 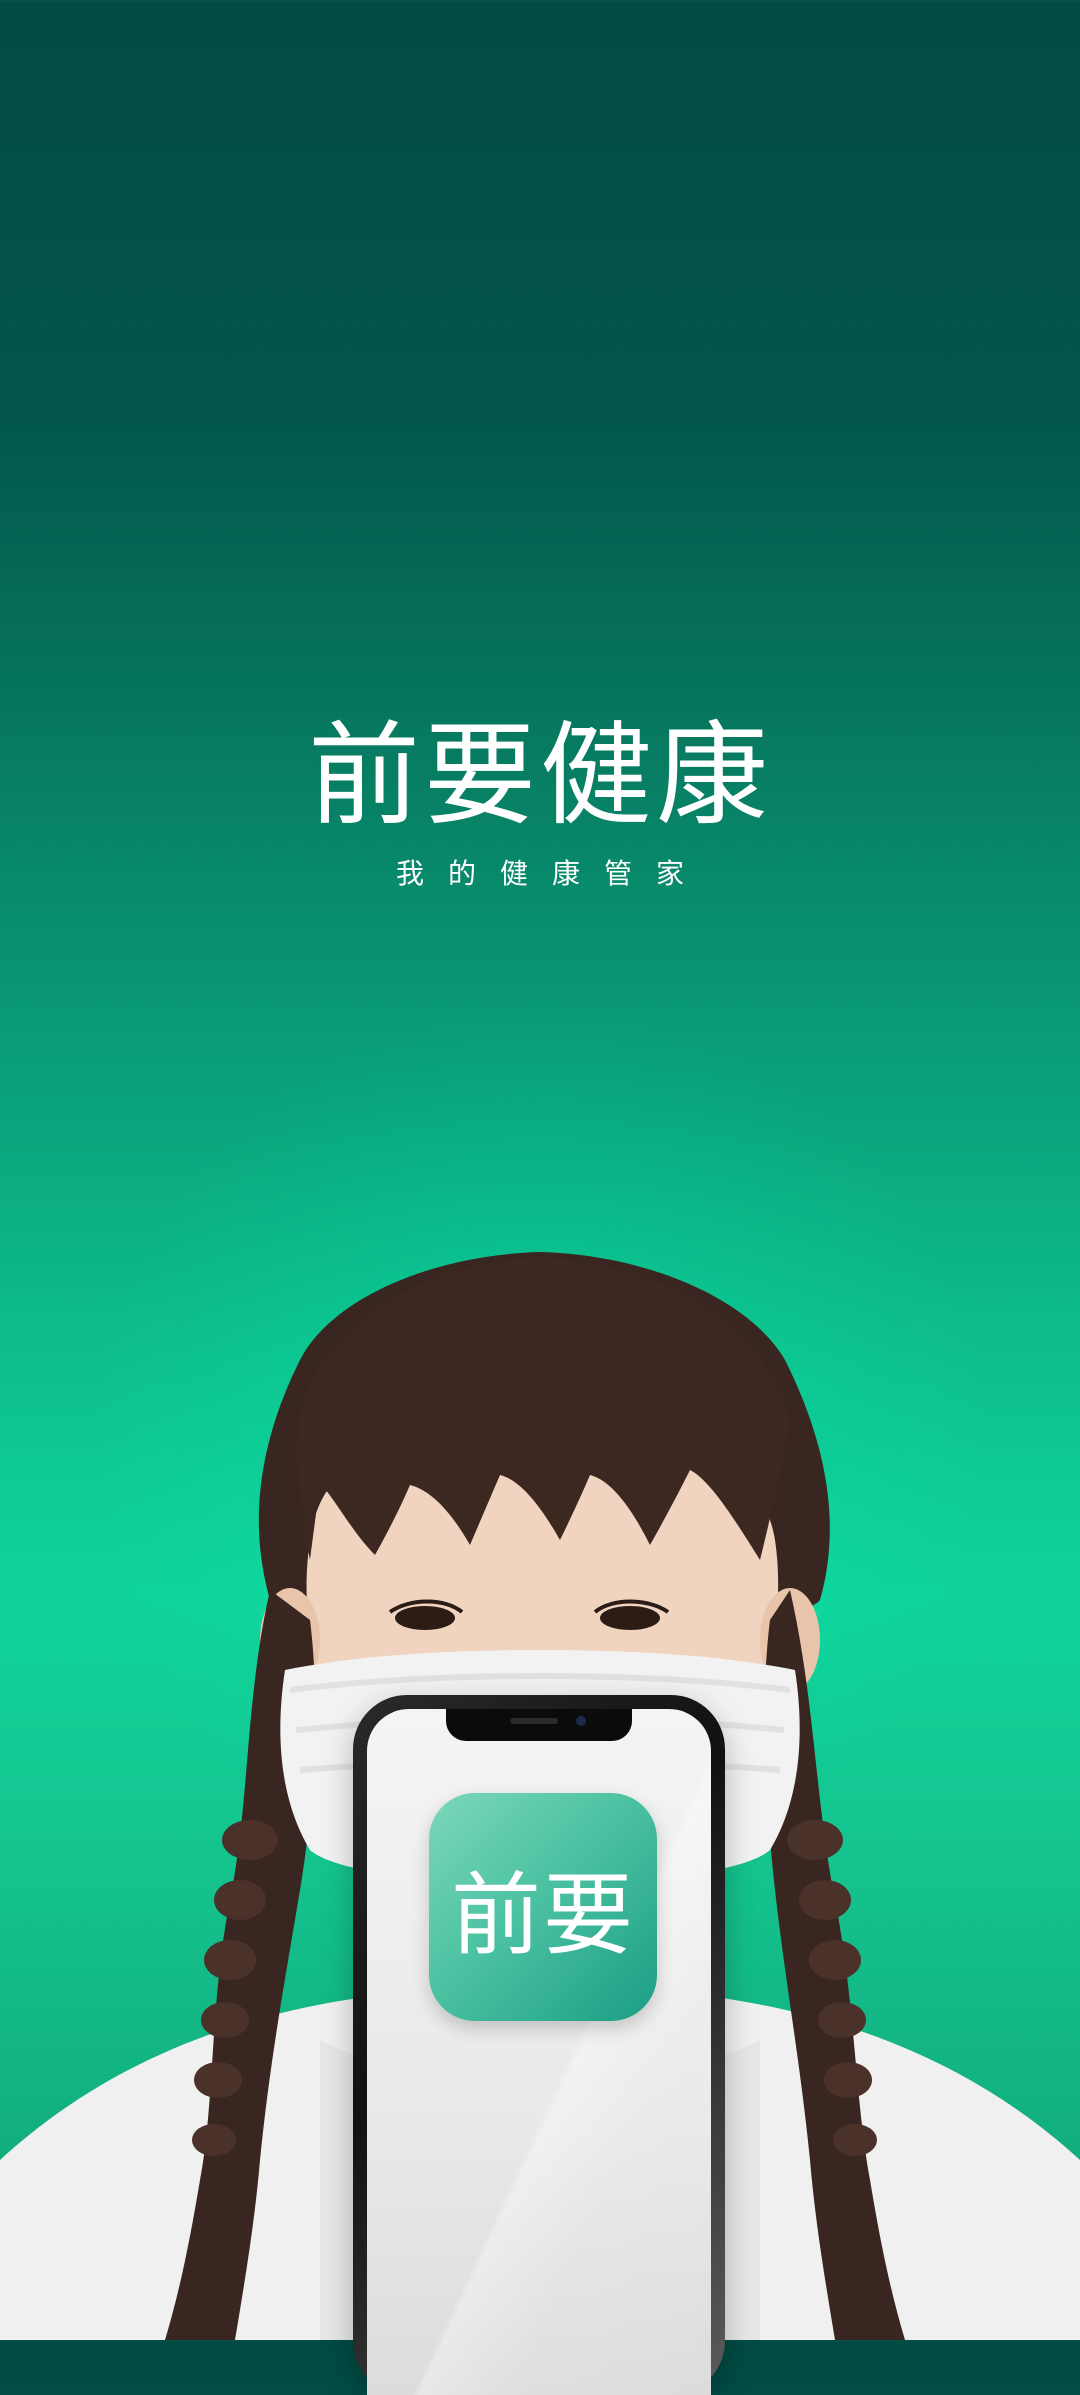 I want to click on phone-screen: 前要, so click(x=539, y=2052).